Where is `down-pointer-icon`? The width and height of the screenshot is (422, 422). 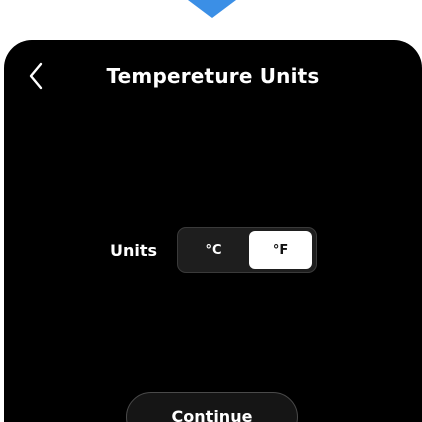 down-pointer-icon is located at coordinates (212, 9).